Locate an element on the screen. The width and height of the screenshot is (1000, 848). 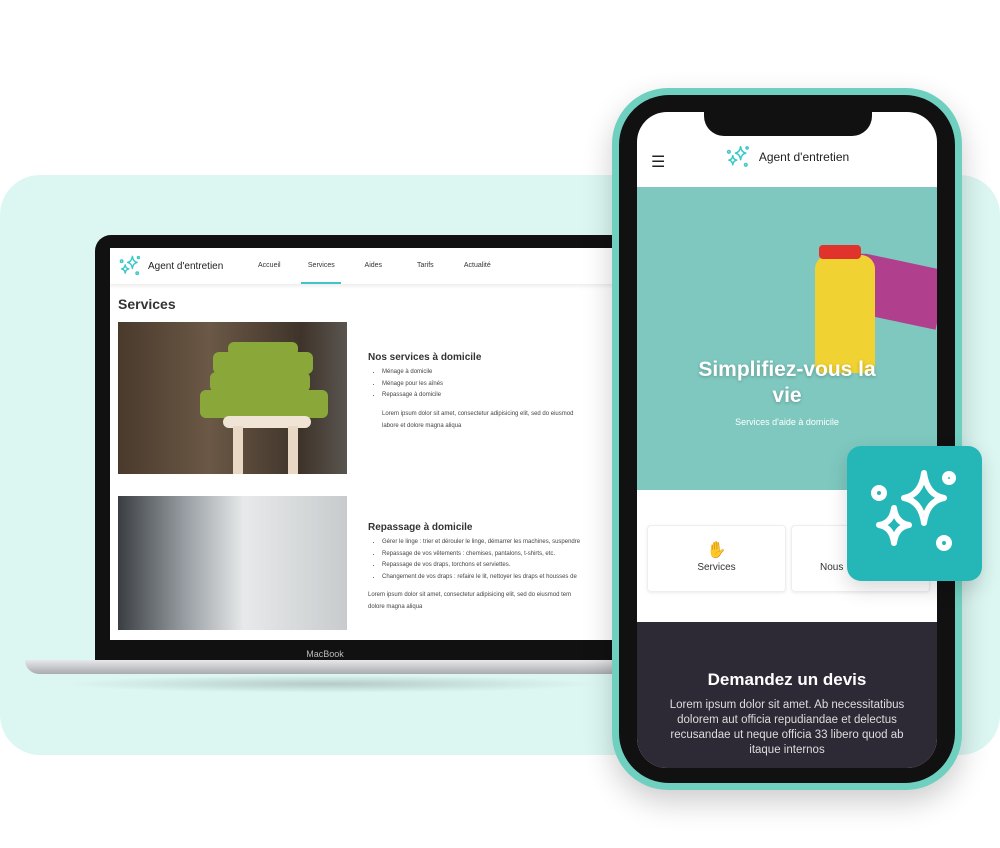
laptop-shadow is located at coordinates (330, 684).